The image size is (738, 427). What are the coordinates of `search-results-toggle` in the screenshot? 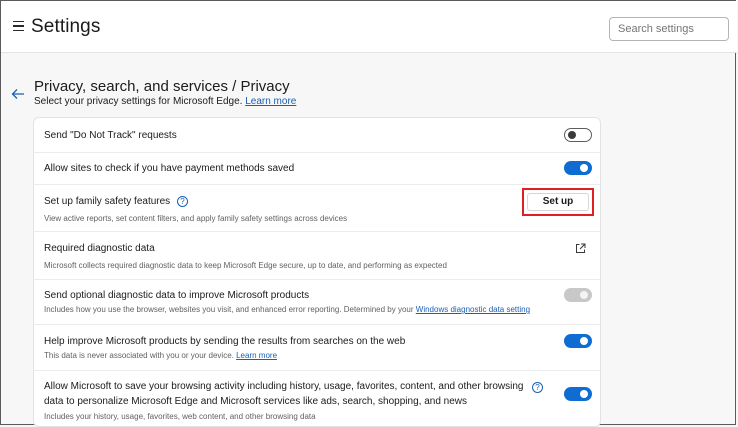 It's located at (578, 341).